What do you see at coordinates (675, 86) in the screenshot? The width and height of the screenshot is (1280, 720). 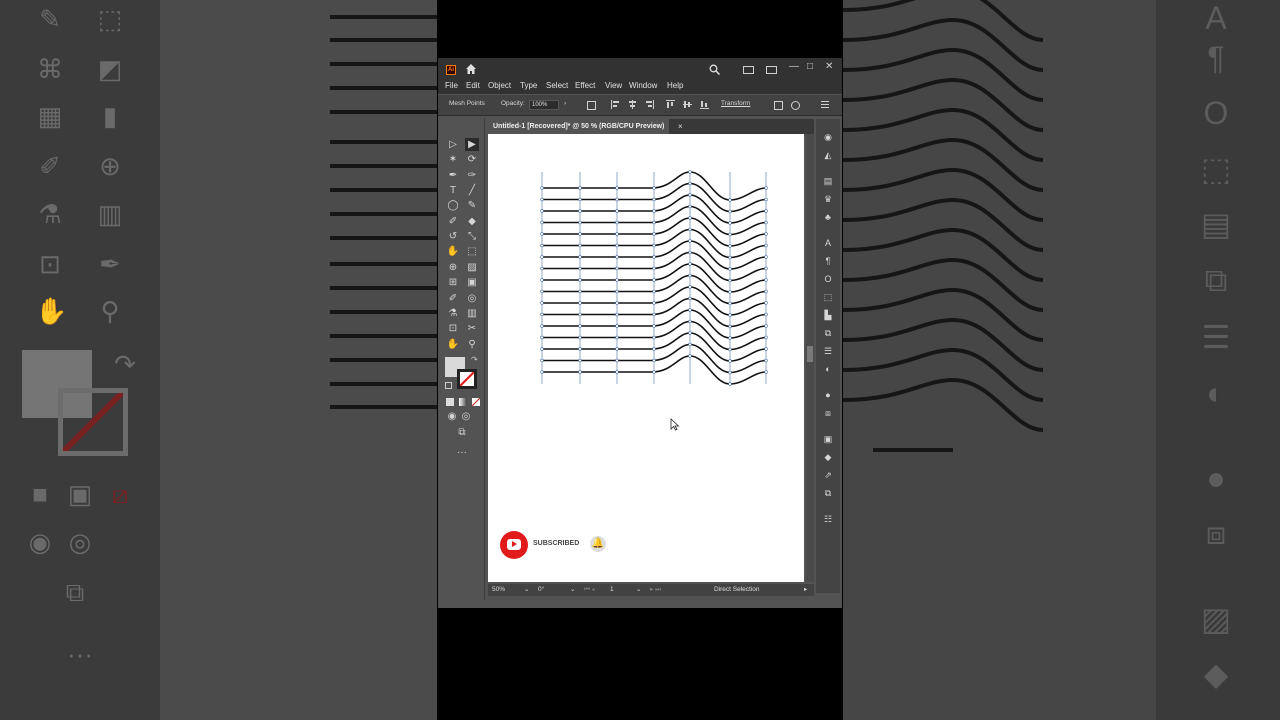 I see `menu-help: Help` at bounding box center [675, 86].